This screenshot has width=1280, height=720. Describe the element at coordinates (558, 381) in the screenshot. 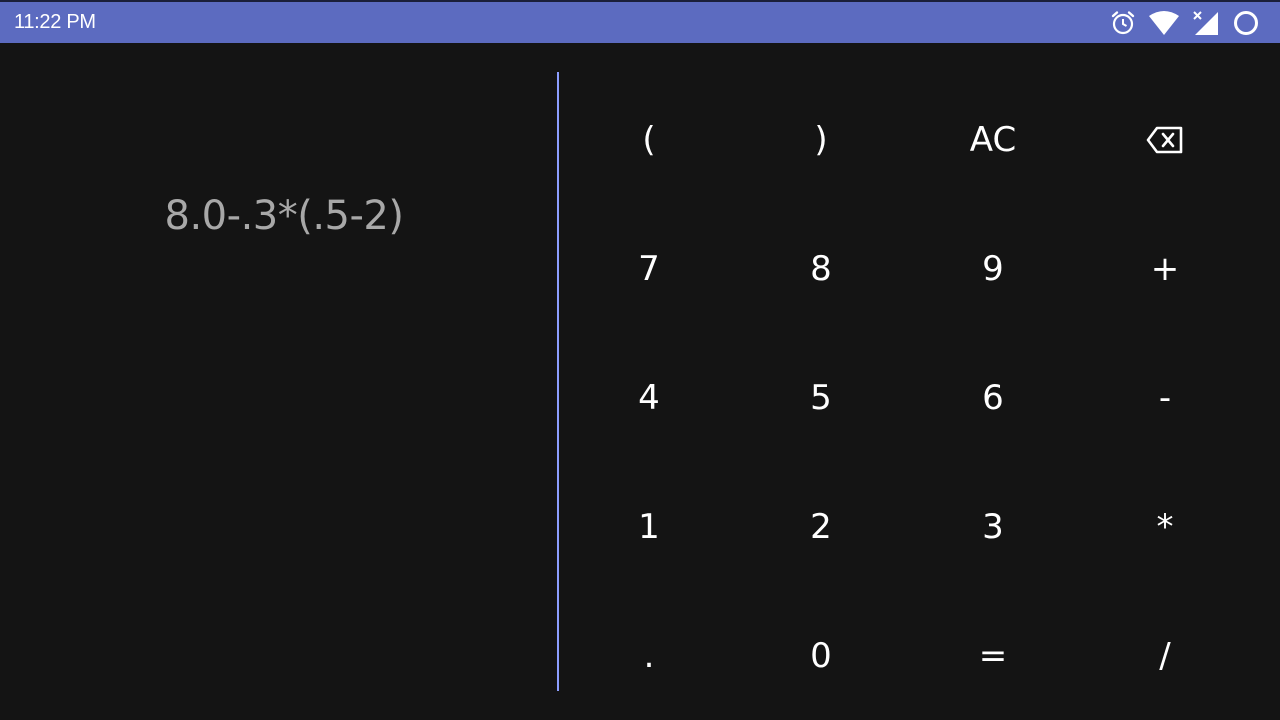

I see `panel-divider` at that location.